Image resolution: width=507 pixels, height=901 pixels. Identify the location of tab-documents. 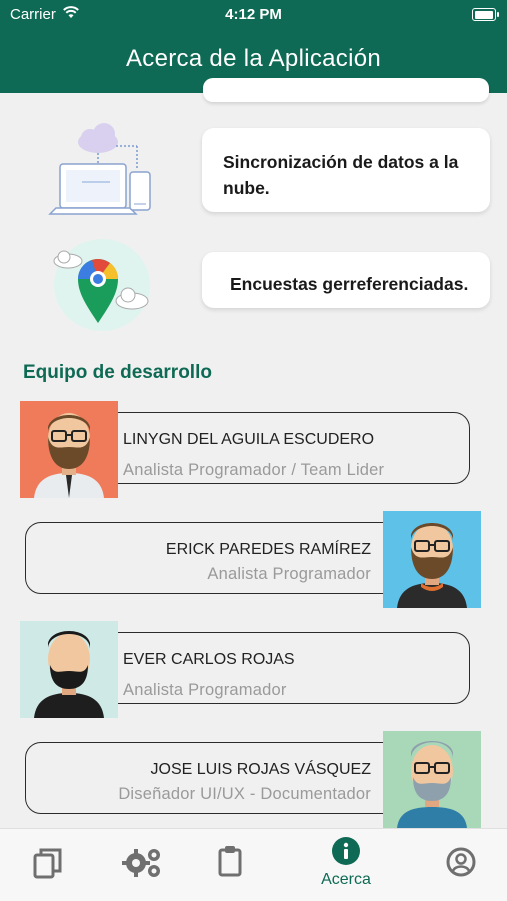
(47, 865).